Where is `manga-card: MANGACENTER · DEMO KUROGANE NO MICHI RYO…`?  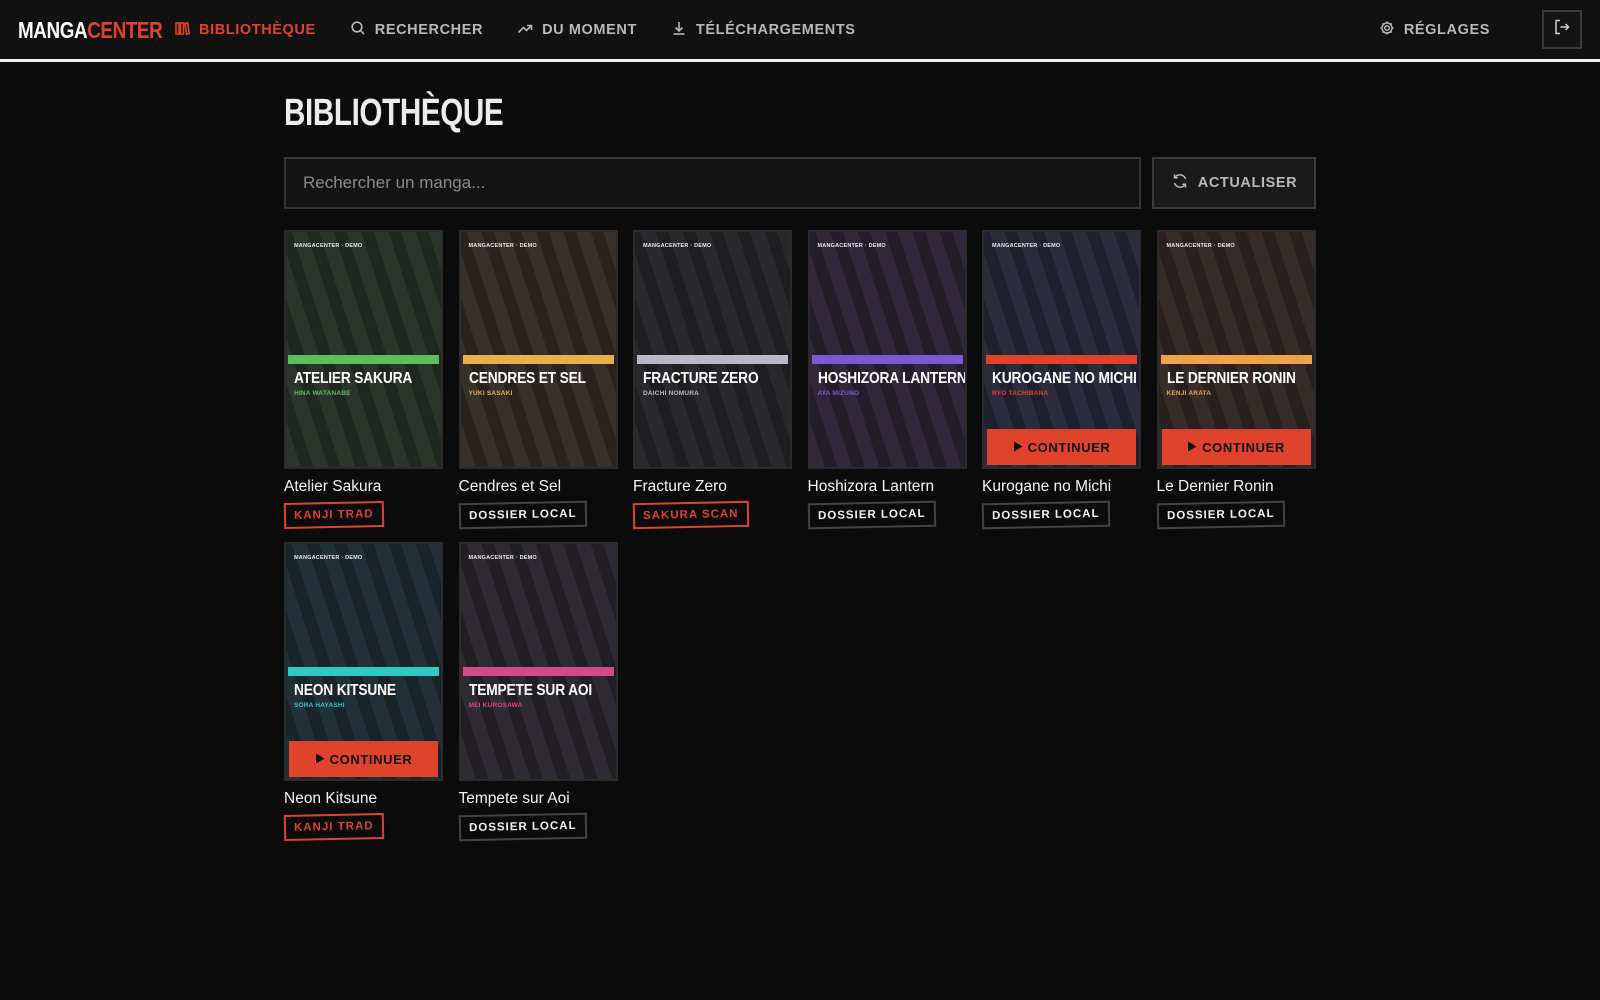 manga-card: MANGACENTER · DEMO KUROGANE NO MICHI RYO… is located at coordinates (1061, 380).